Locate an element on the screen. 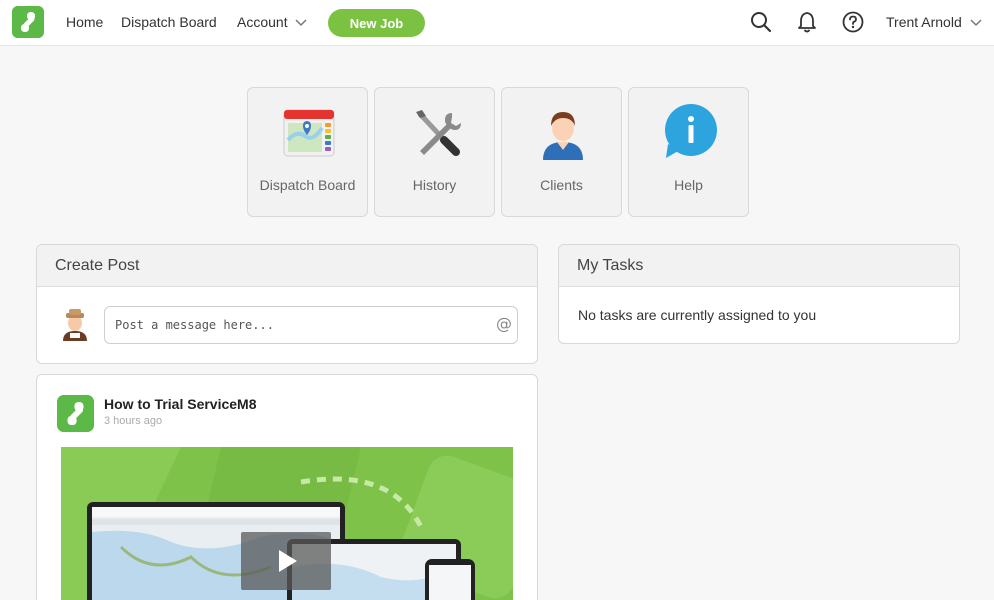  nav-home-link: Home is located at coordinates (84, 22).